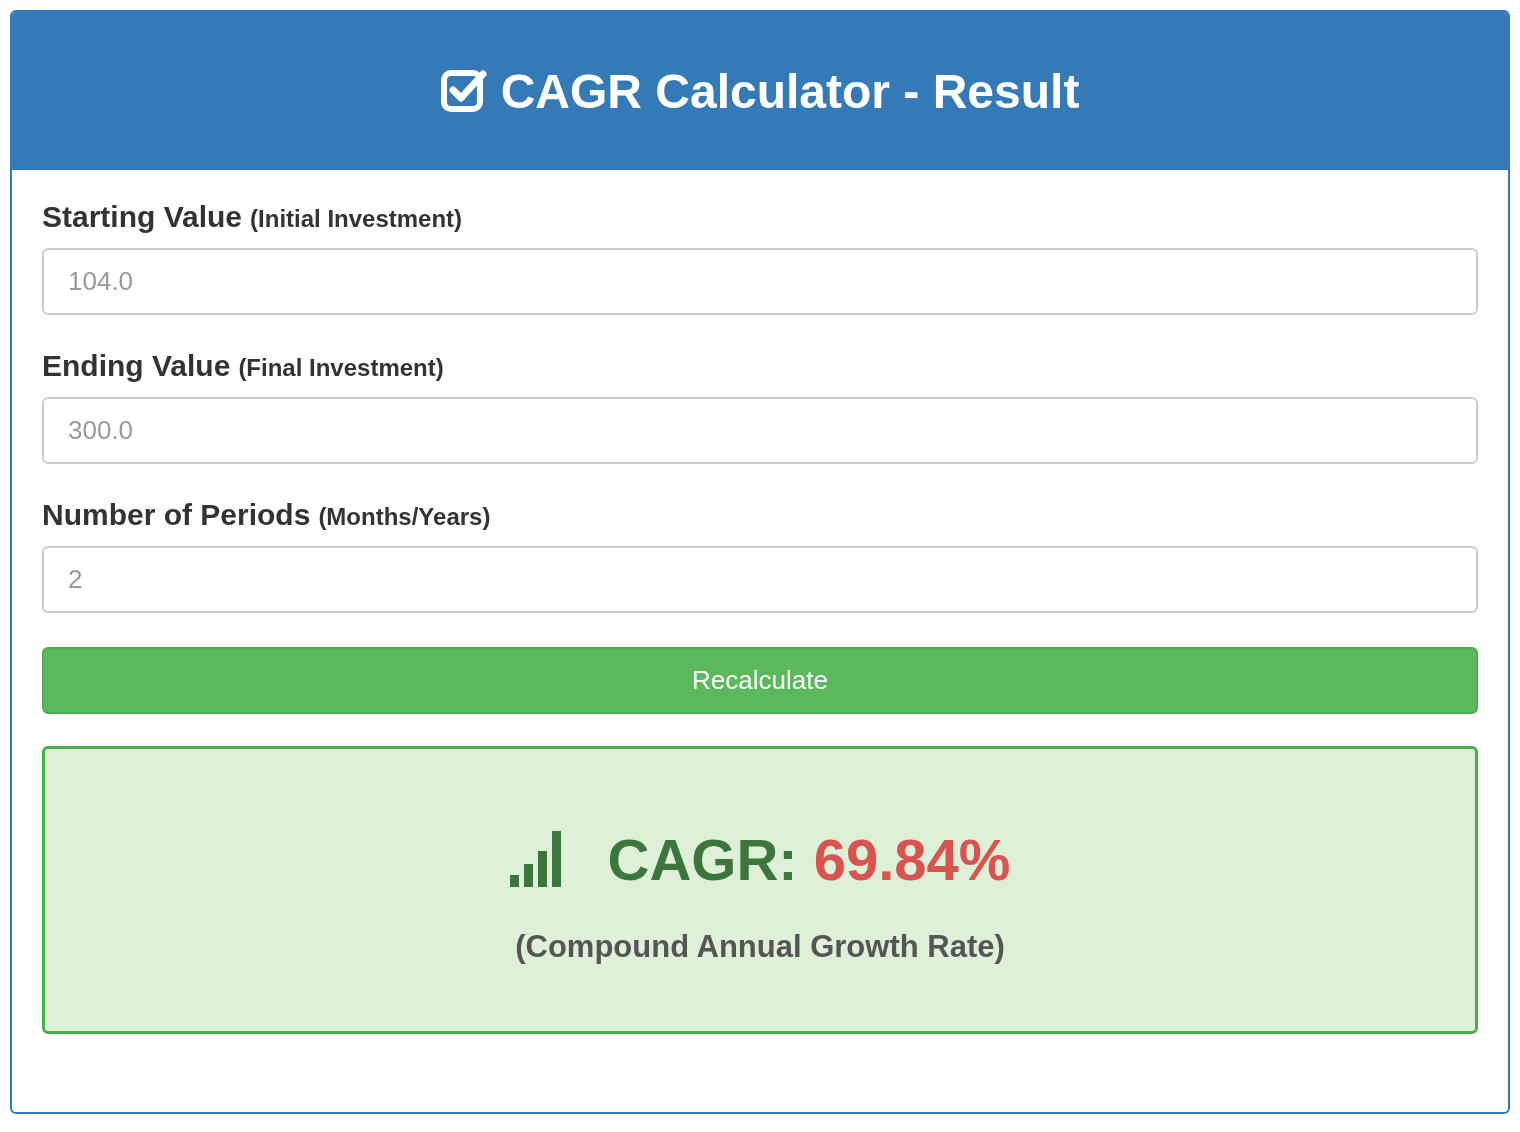 This screenshot has height=1132, width=1520. I want to click on result-value: 69.84%, so click(912, 859).